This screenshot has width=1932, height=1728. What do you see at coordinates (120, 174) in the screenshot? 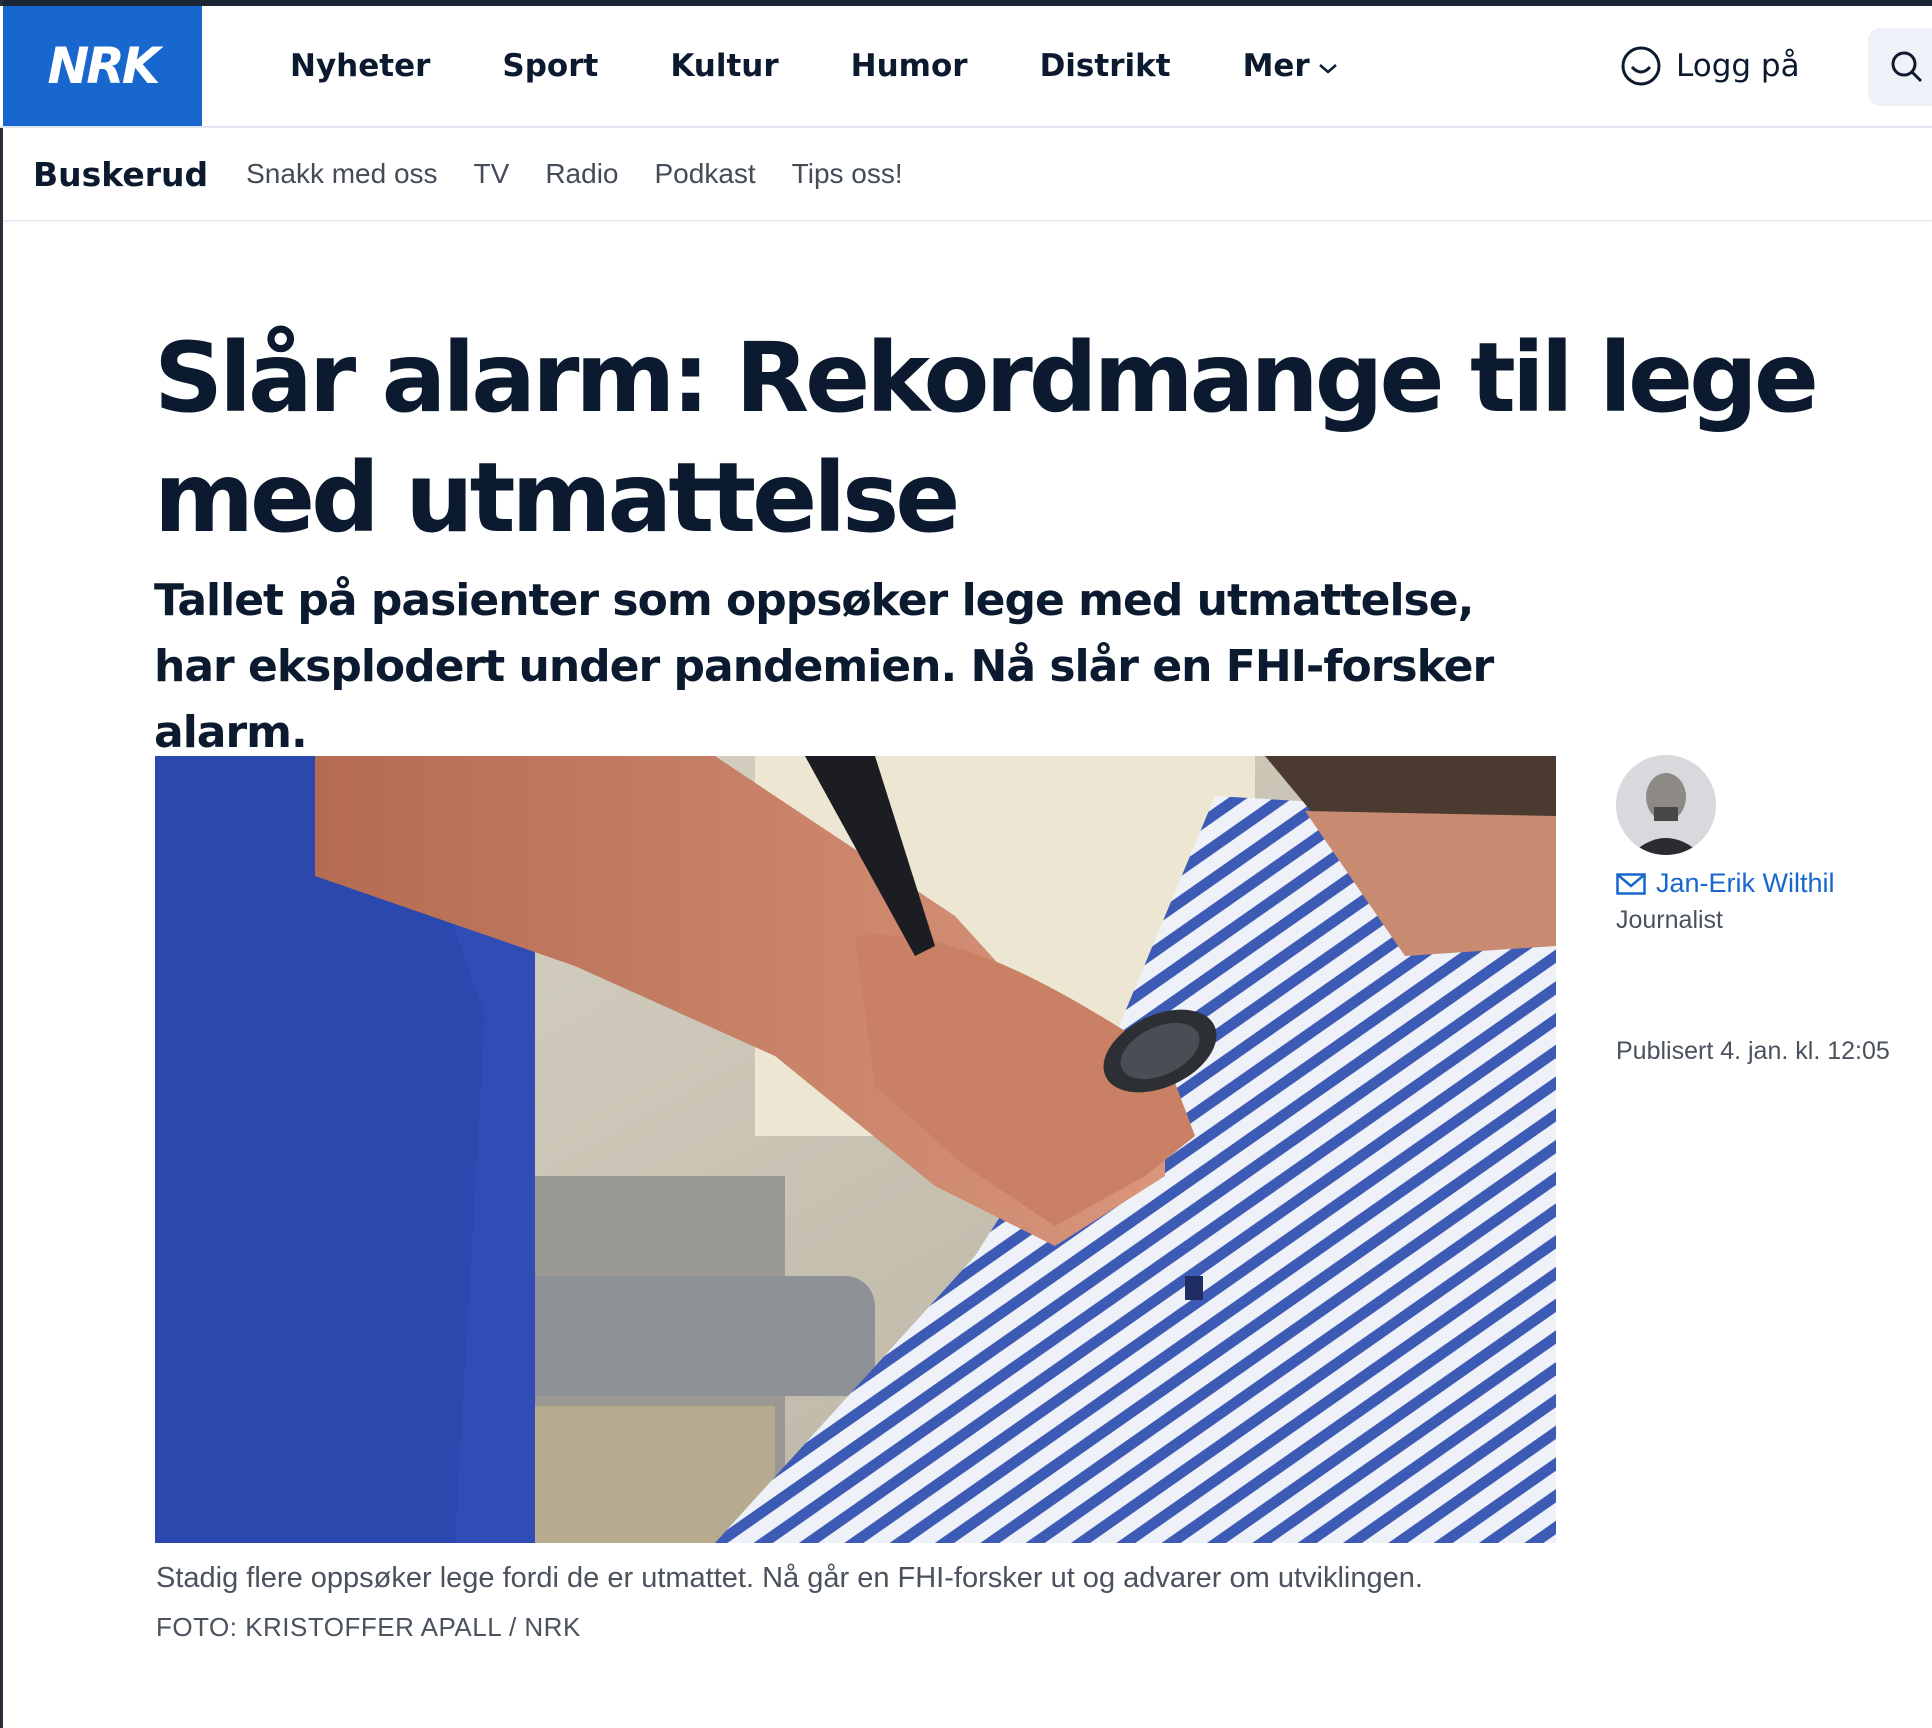
I see `region-title: Buskerud` at bounding box center [120, 174].